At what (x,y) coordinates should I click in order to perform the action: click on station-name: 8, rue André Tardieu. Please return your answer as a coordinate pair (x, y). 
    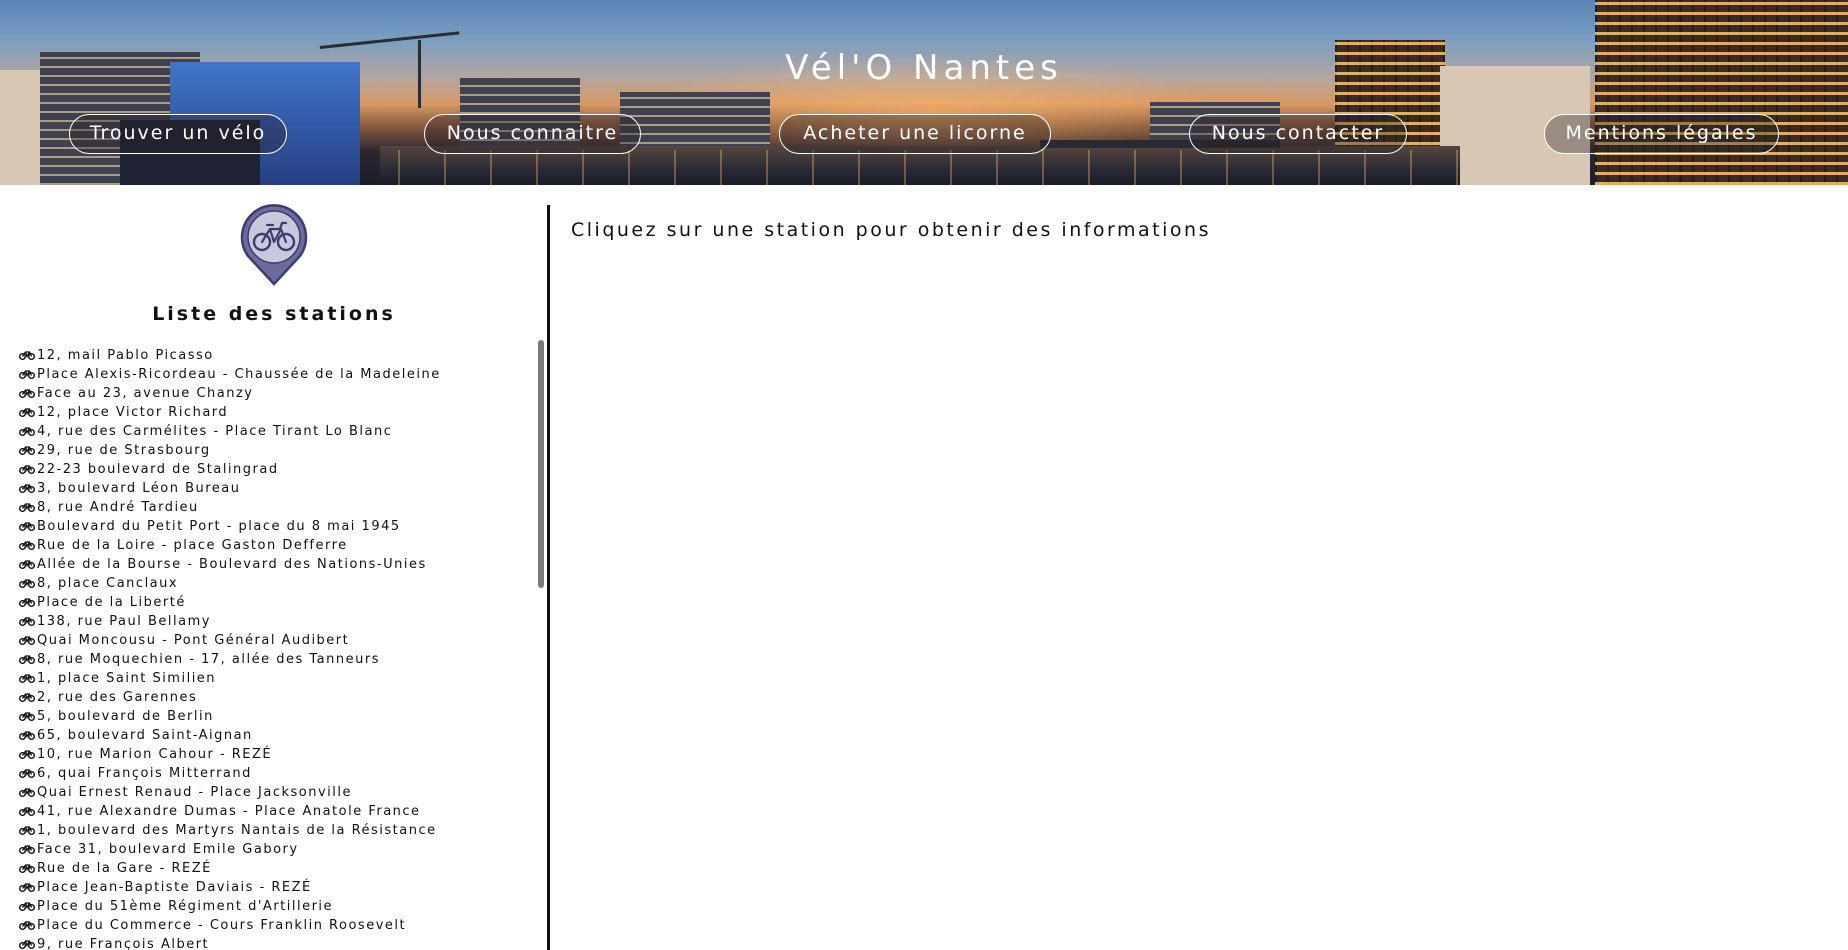
    Looking at the image, I should click on (118, 507).